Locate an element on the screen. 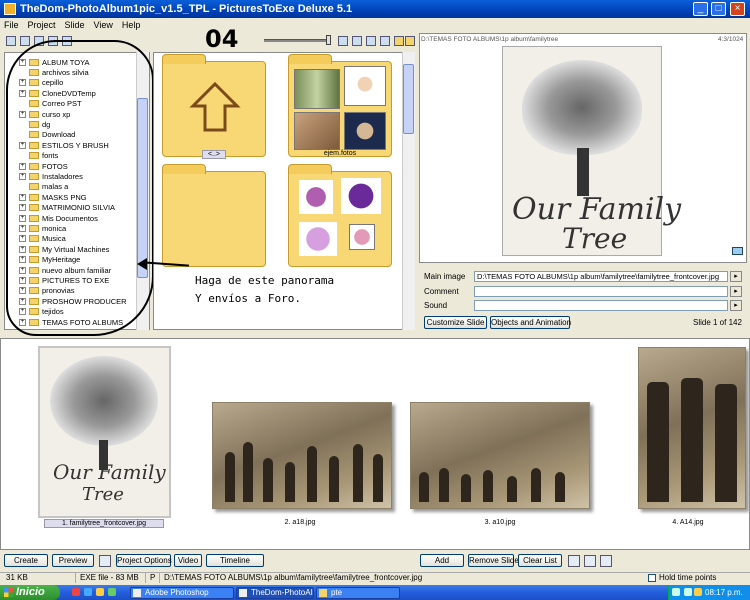 The height and width of the screenshot is (600, 750). up-arrow-icon is located at coordinates (215, 106).